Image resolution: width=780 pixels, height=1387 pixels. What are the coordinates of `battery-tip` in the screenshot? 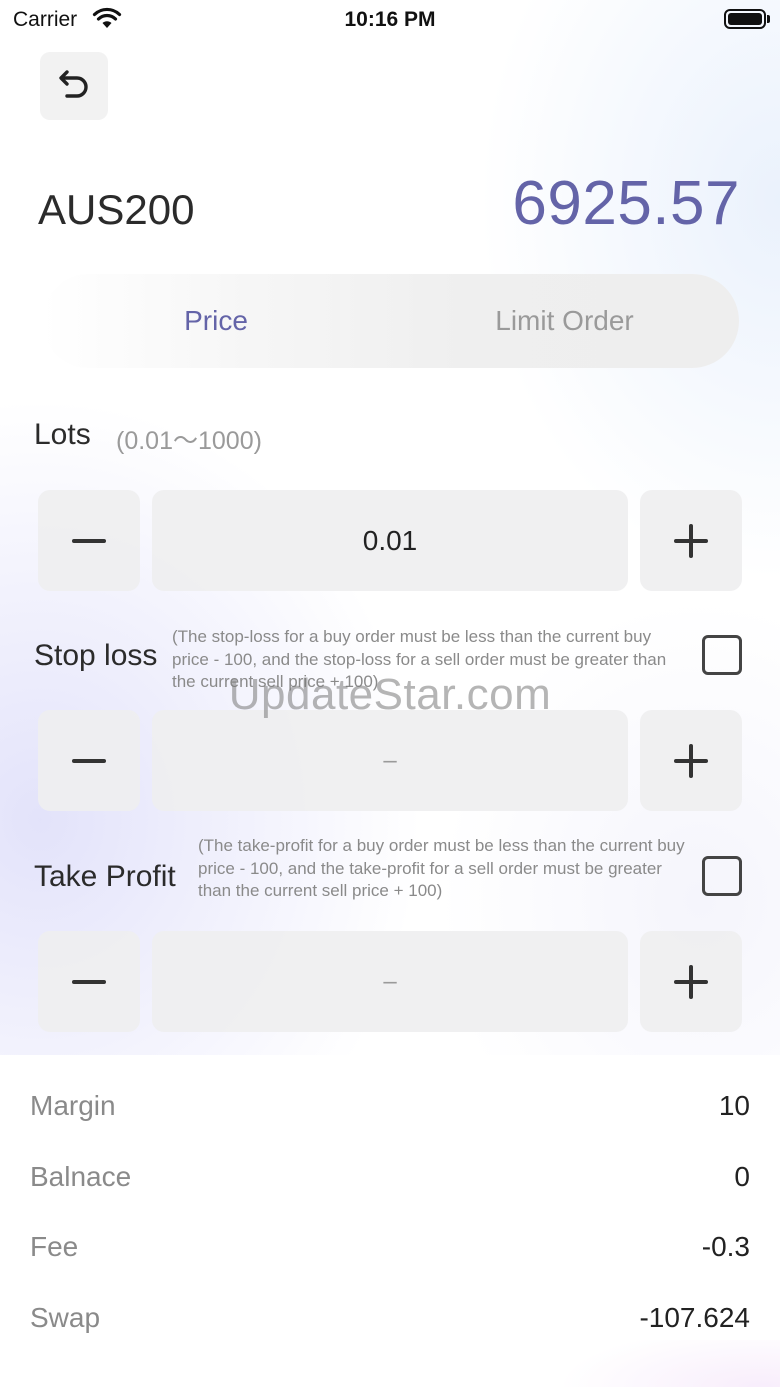 It's located at (768, 19).